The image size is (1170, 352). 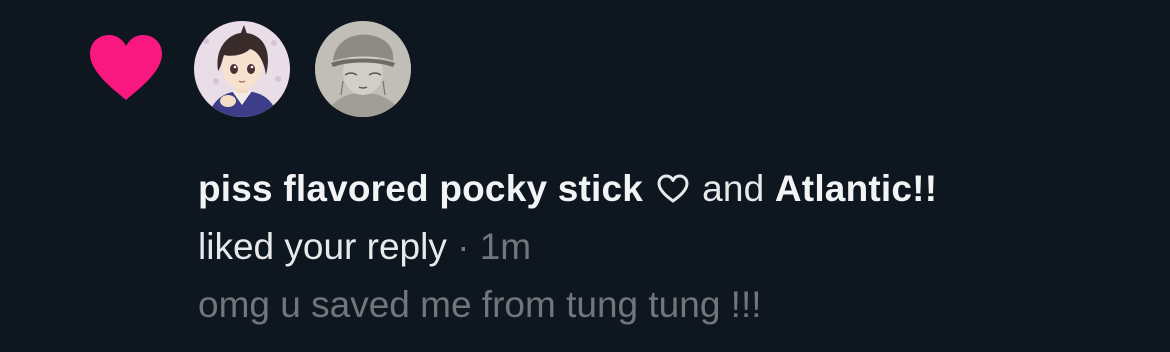 I want to click on timestamp: 1m, so click(x=505, y=246).